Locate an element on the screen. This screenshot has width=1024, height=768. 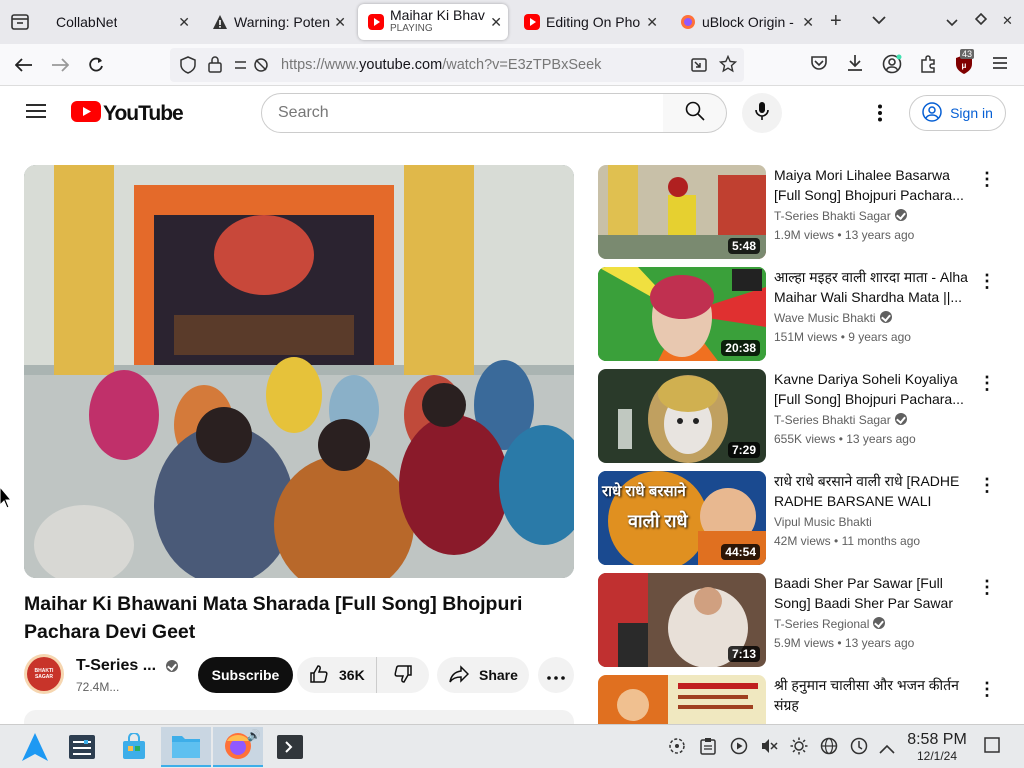
system-settings-icon is located at coordinates (82, 747).